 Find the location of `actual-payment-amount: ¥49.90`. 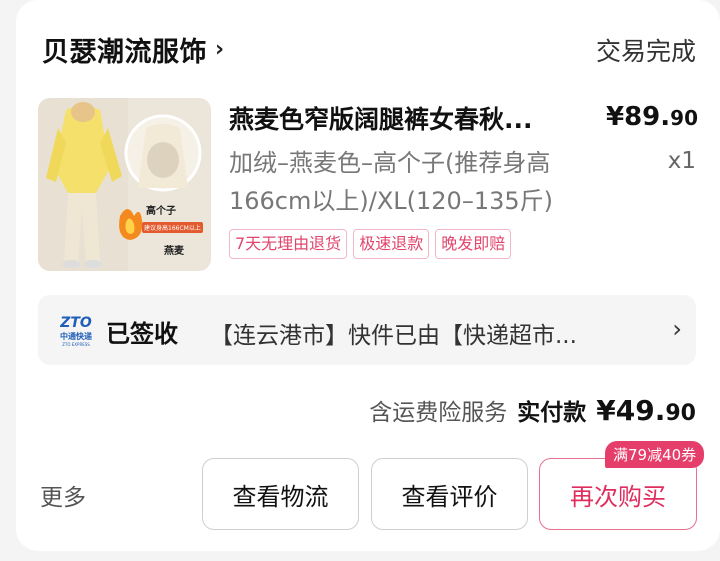

actual-payment-amount: ¥49.90 is located at coordinates (646, 410).